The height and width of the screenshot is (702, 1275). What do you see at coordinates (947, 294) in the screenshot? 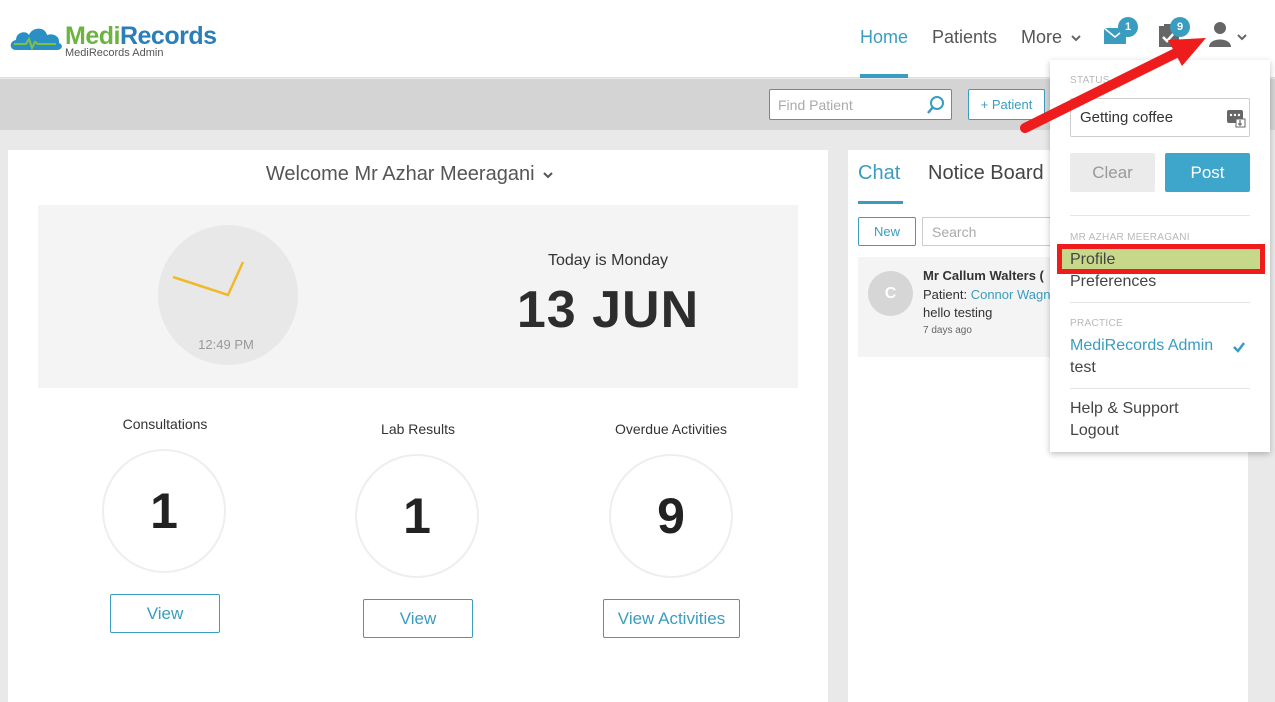
I see `patient-label: Patient:` at bounding box center [947, 294].